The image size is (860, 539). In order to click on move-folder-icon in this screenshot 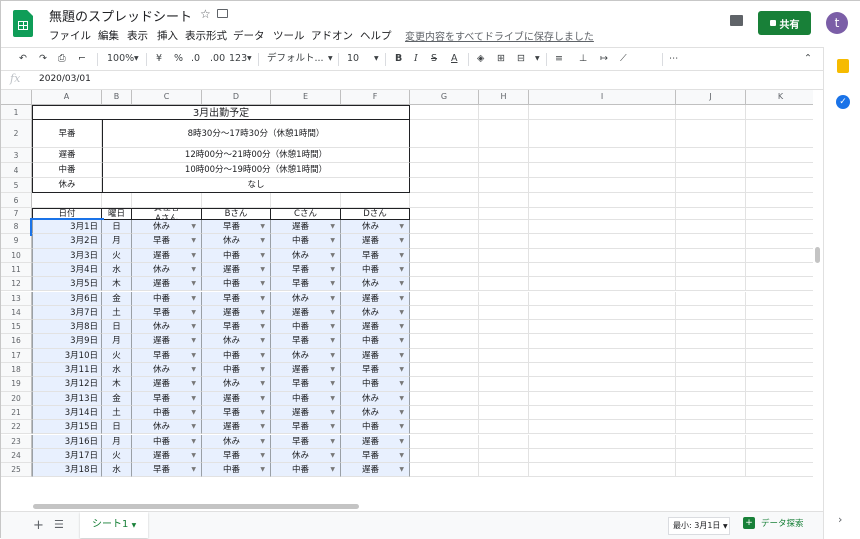, I will do `click(222, 13)`.